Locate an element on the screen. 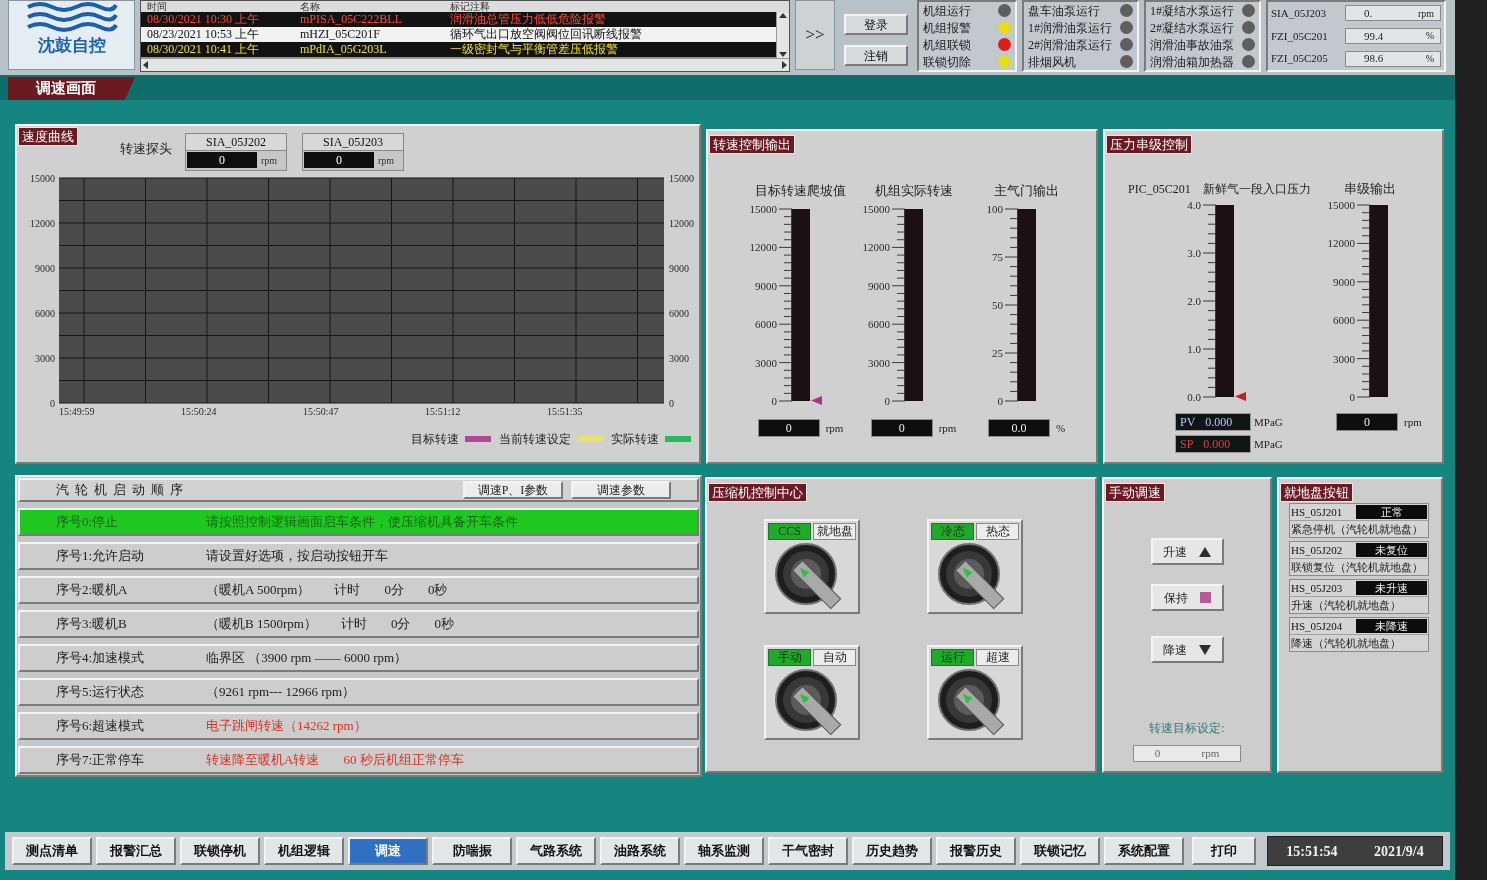  nav-tab: 机组逻辑 is located at coordinates (304, 851).